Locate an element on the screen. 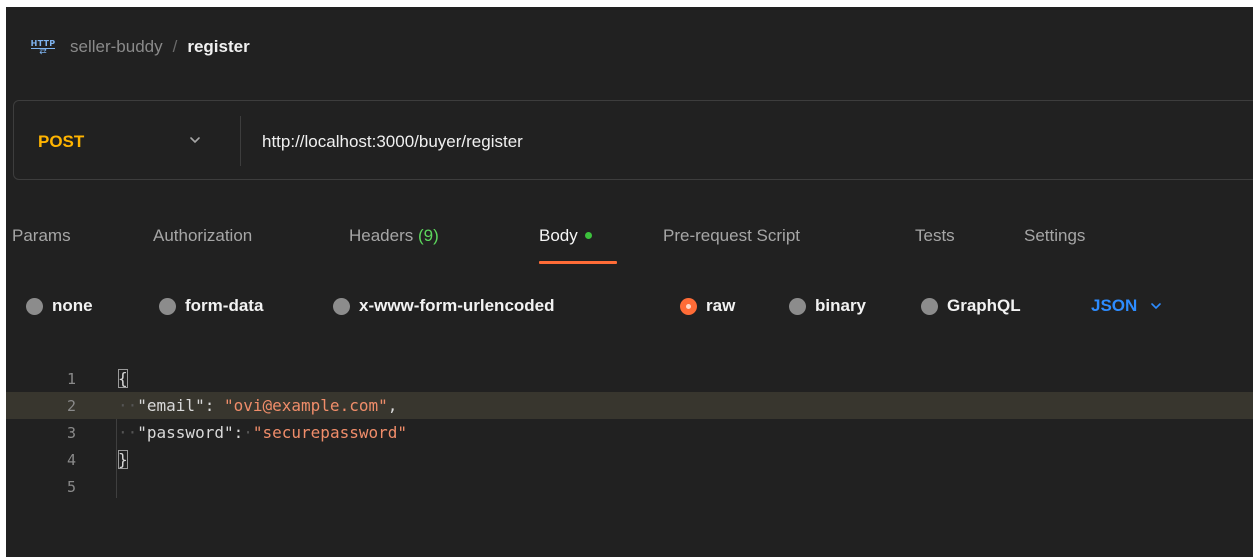 Image resolution: width=1253 pixels, height=557 pixels. radio-graphql: GraphQL is located at coordinates (971, 306).